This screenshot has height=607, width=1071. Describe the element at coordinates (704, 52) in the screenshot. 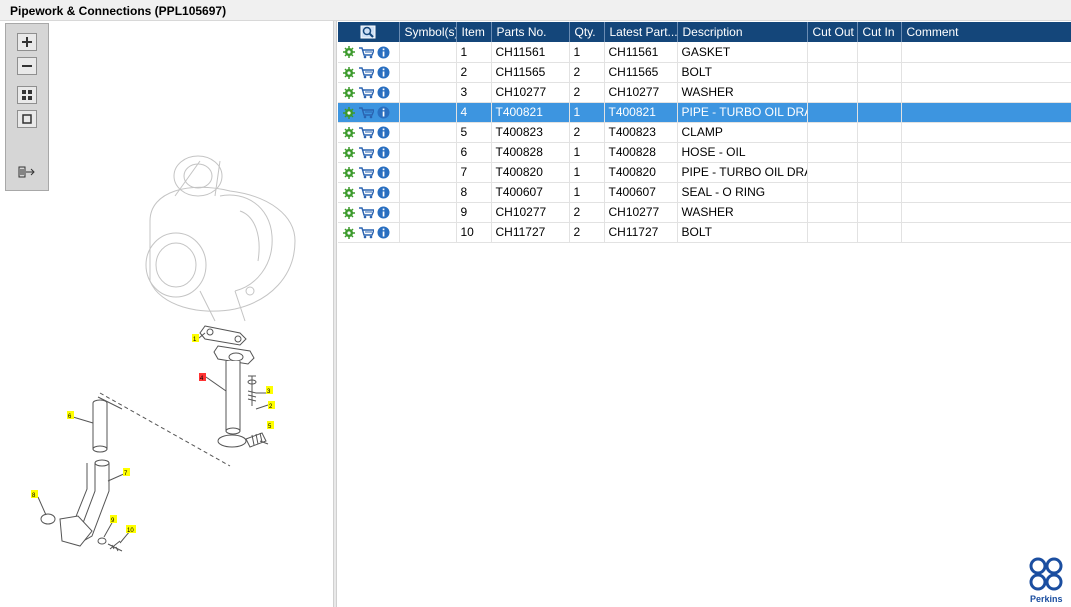

I see `table-row: 1 CH11561 1 CH11561 GASKET` at that location.